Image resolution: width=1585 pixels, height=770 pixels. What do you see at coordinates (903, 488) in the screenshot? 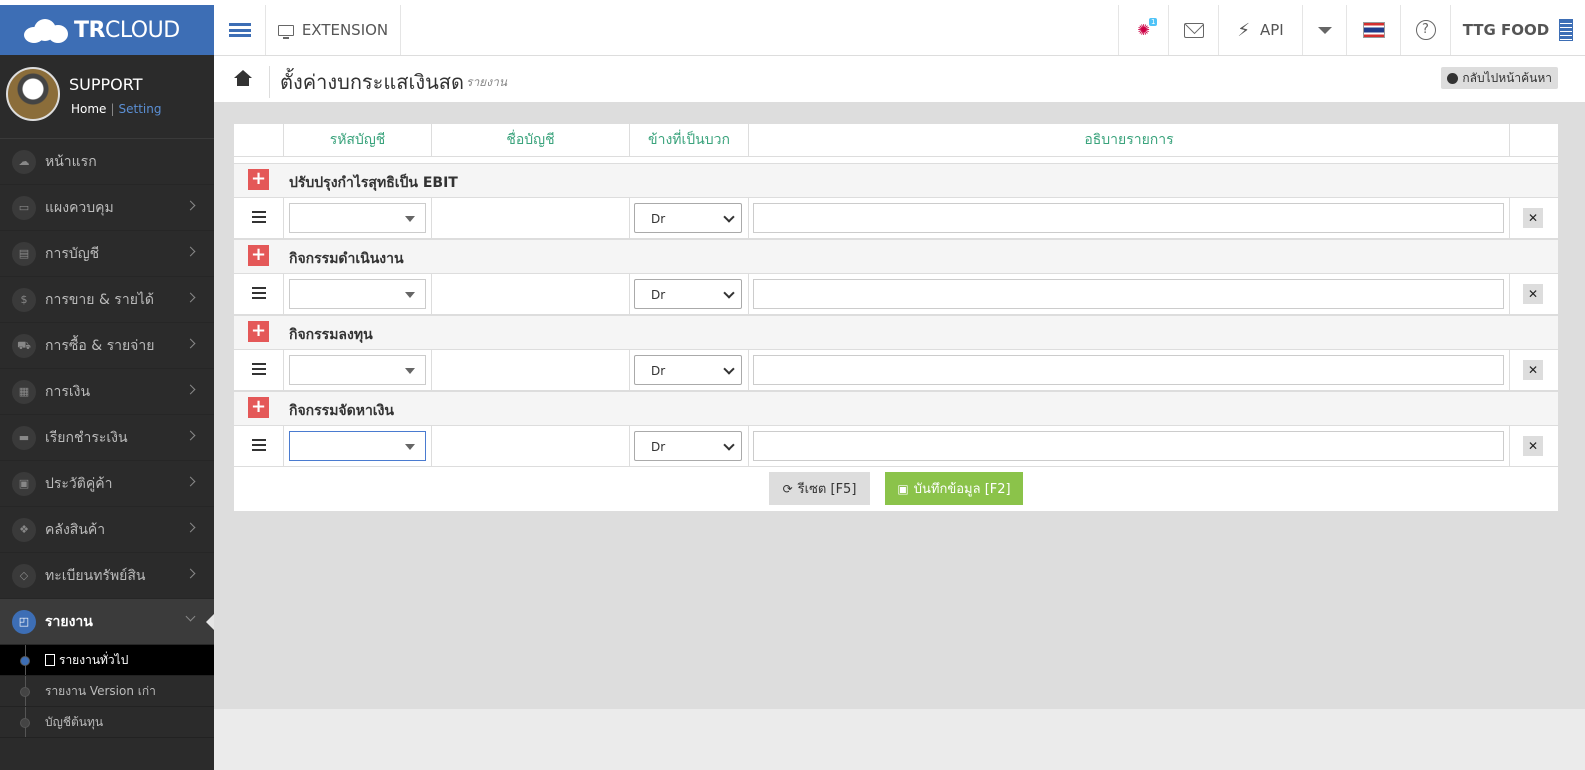
I see `floppy-disk-icon: ▣` at bounding box center [903, 488].